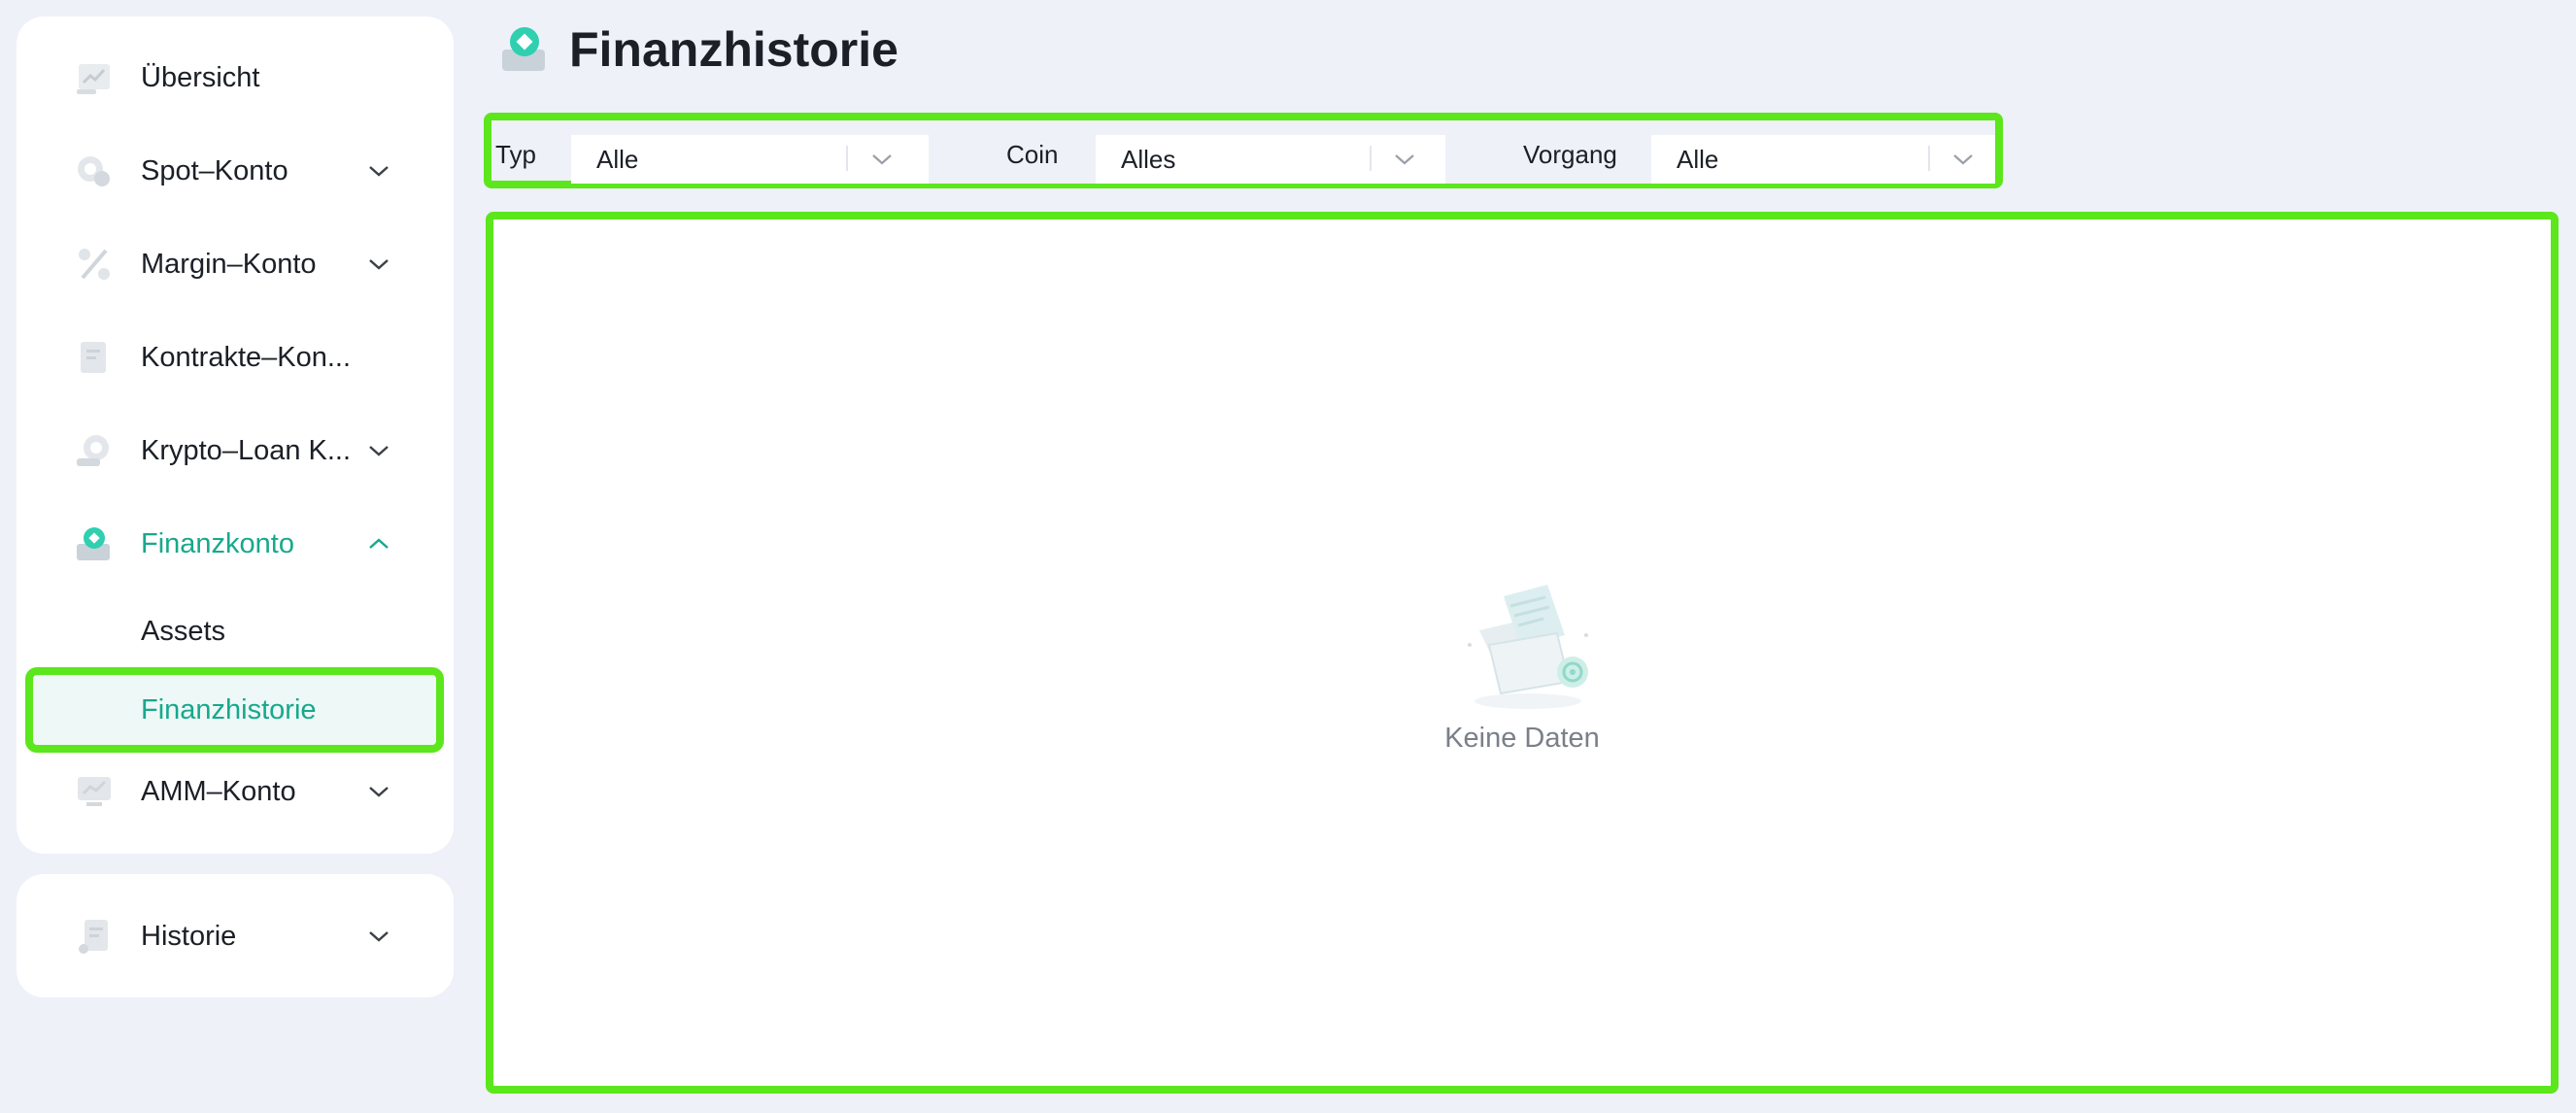 The width and height of the screenshot is (2576, 1113). I want to click on sidebar-item-label: AMM–Konto, so click(218, 791).